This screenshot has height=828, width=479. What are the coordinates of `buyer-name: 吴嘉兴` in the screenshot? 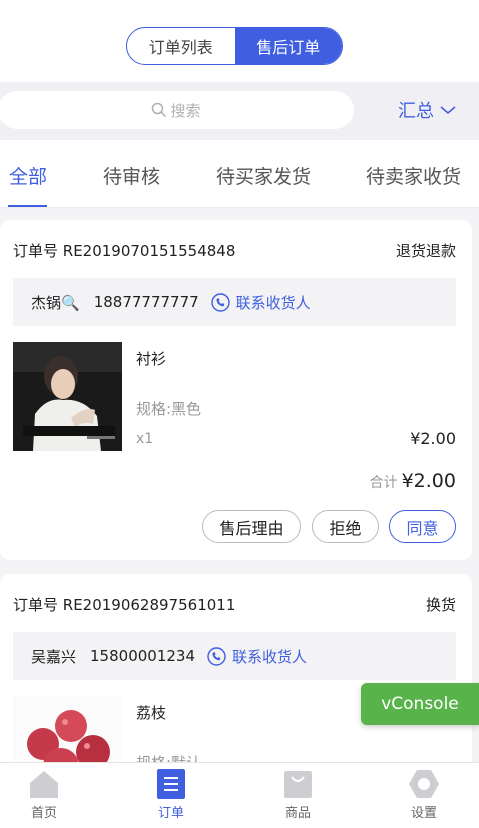 It's located at (54, 656).